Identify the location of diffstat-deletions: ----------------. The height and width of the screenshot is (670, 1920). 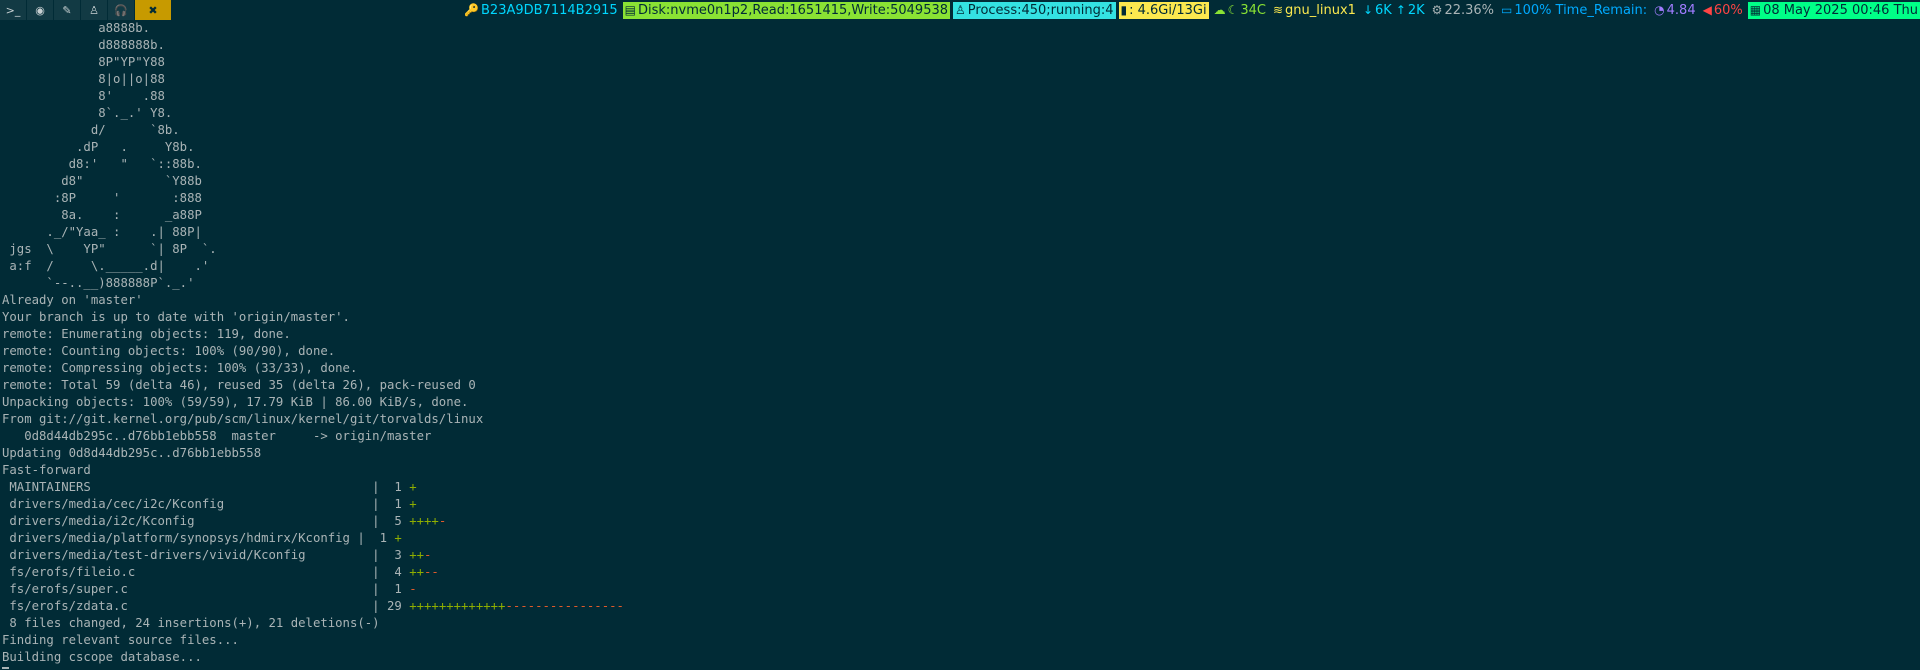
(564, 606).